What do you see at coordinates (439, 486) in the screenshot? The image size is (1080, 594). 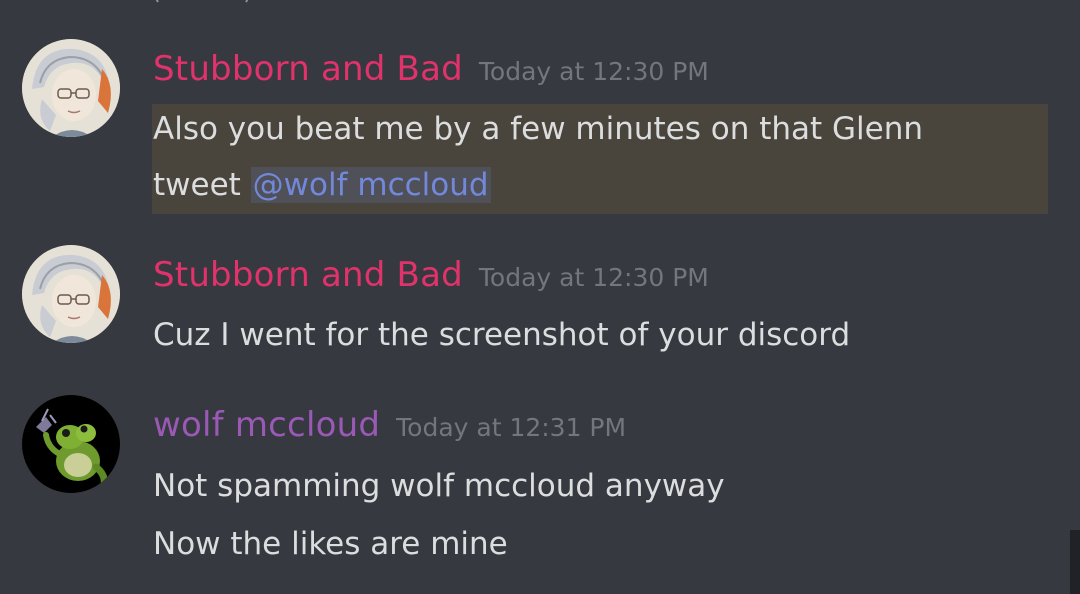 I see `message-text: Not spamming wolf mccloud anyway` at bounding box center [439, 486].